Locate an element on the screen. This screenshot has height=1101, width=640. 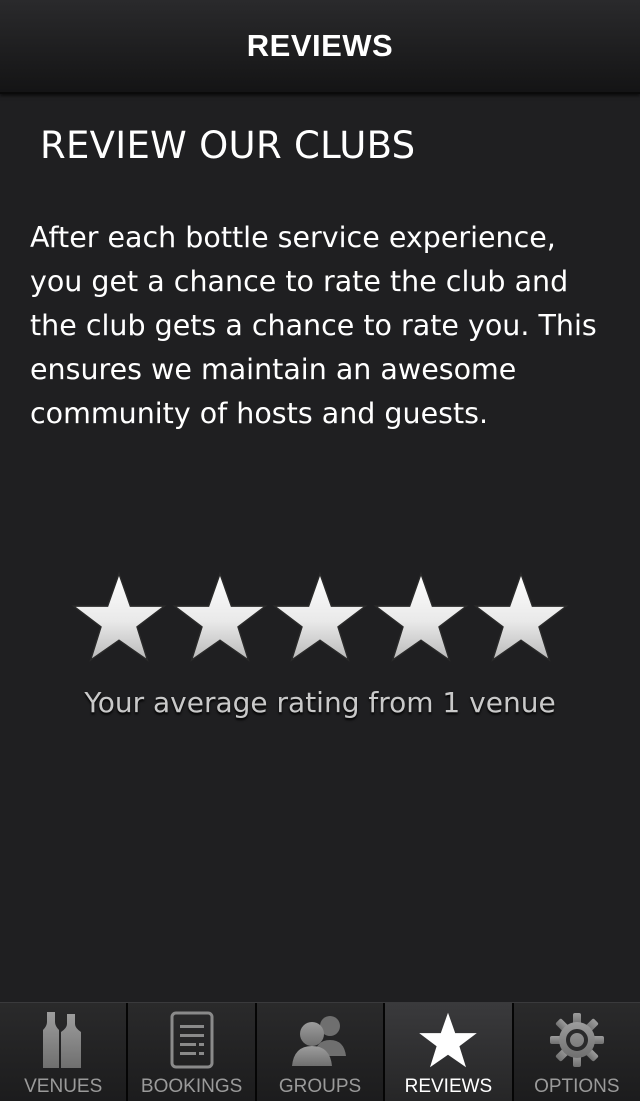
tab-venues: VENUES is located at coordinates (64, 1052).